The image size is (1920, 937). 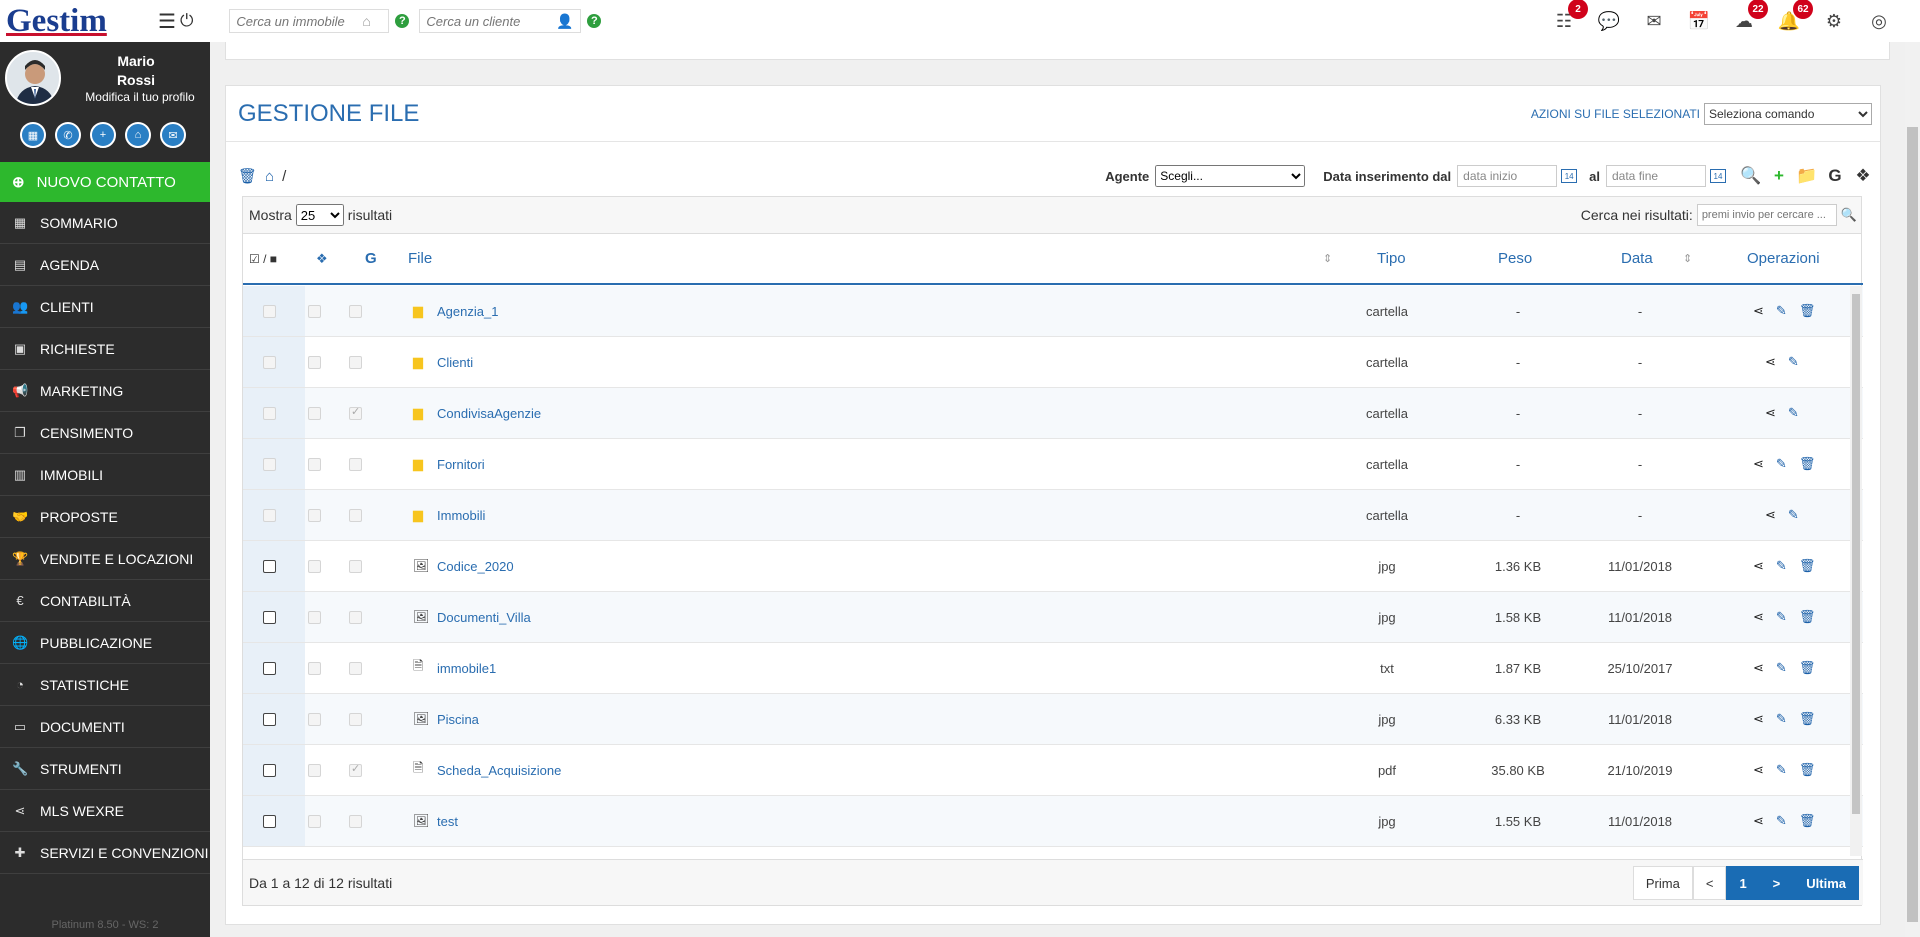 I want to click on table-row: ▆ Immobili cartella - - ⋖ ✎, so click(x=1053, y=515).